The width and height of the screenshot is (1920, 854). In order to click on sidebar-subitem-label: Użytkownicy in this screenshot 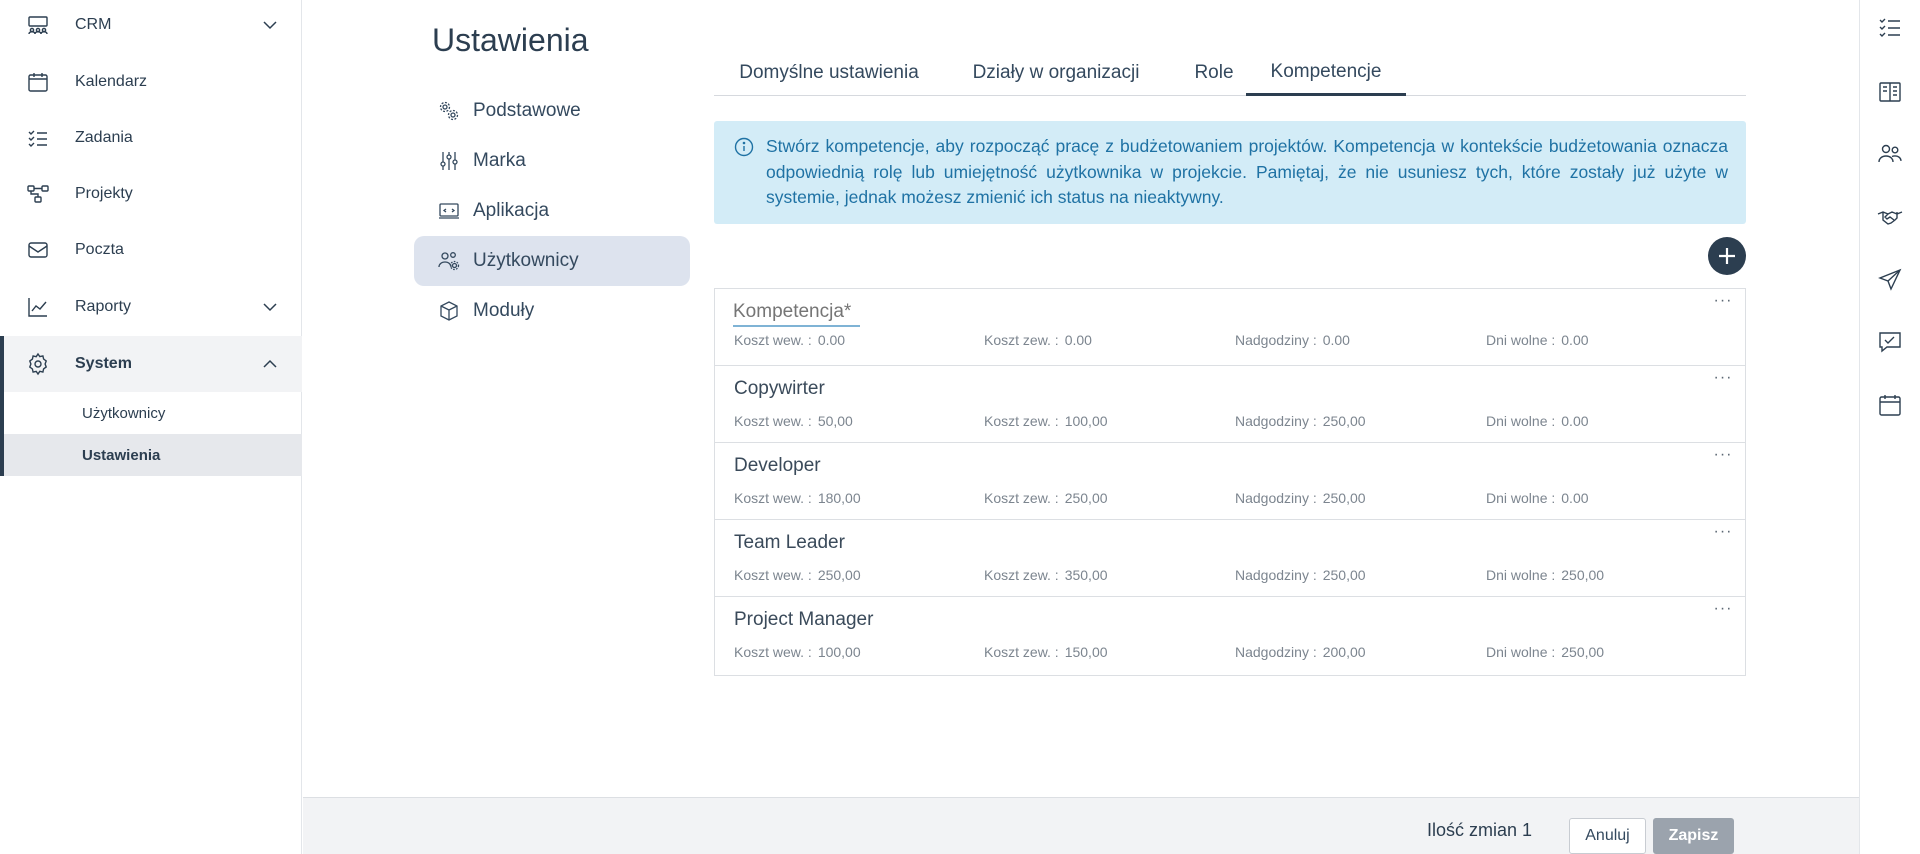, I will do `click(124, 413)`.